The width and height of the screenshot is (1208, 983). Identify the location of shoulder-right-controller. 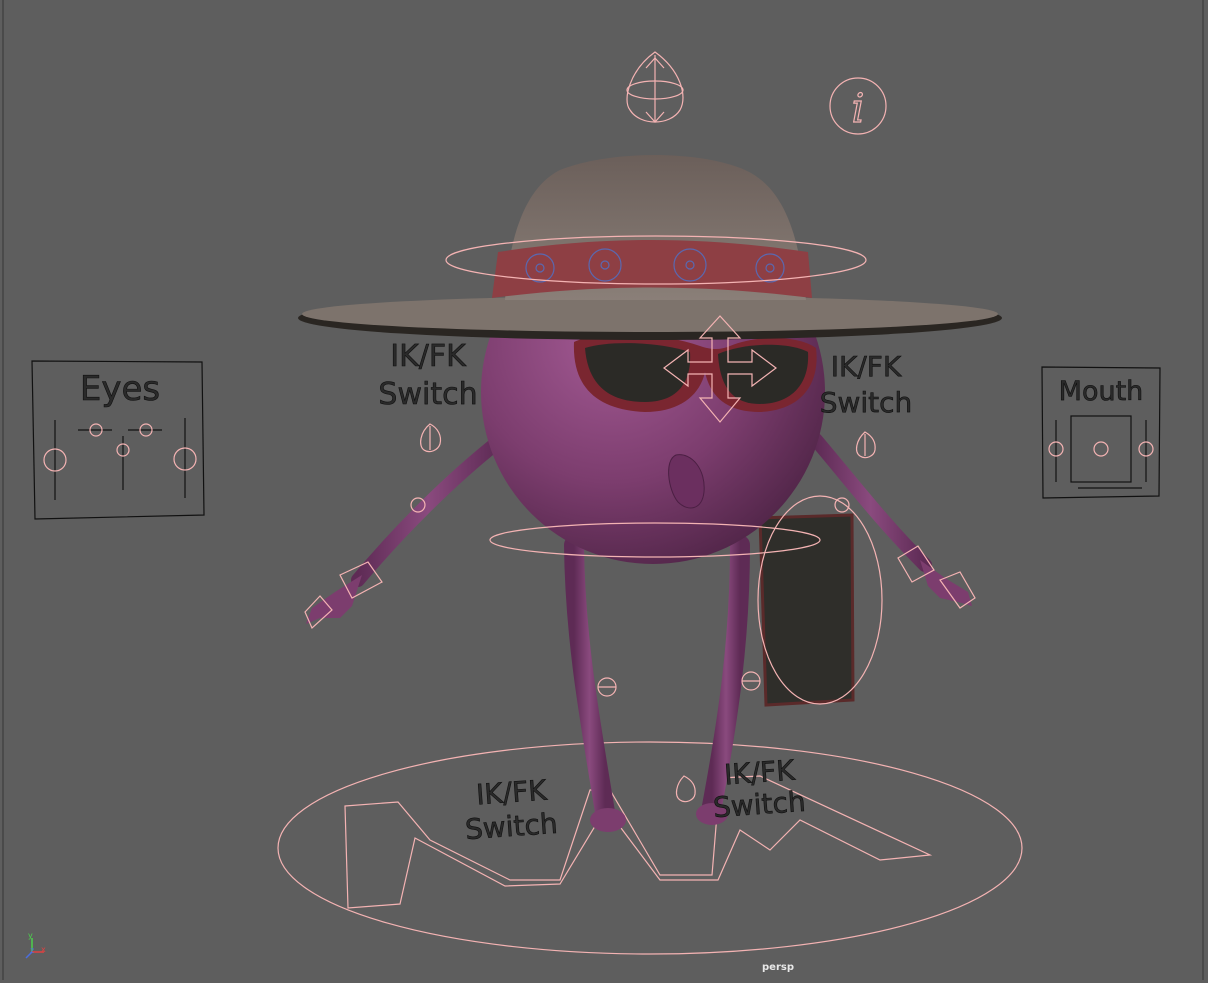
(842, 505).